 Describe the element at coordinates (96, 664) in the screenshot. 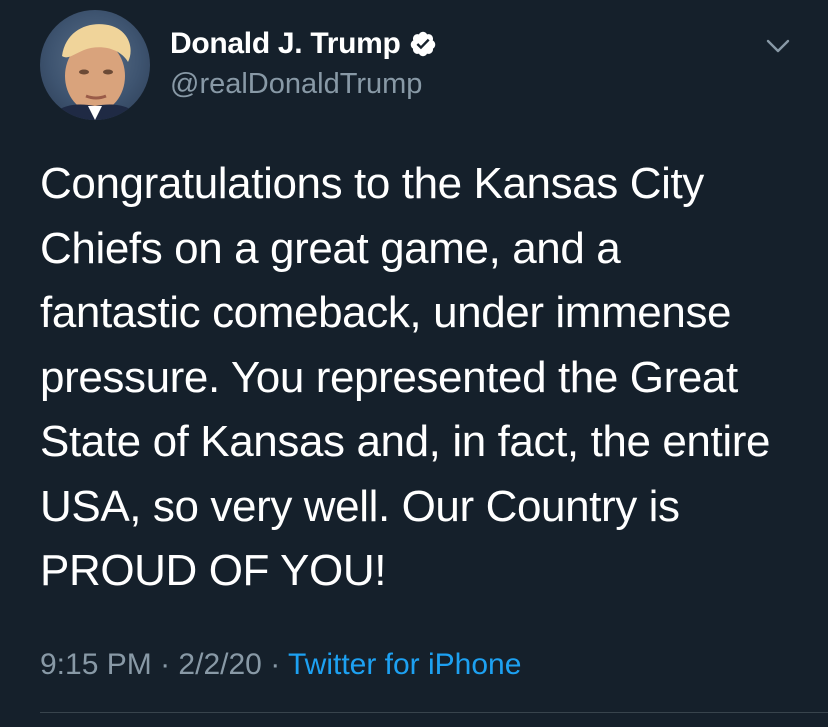

I see `tweet-time: 9:15 PM` at that location.